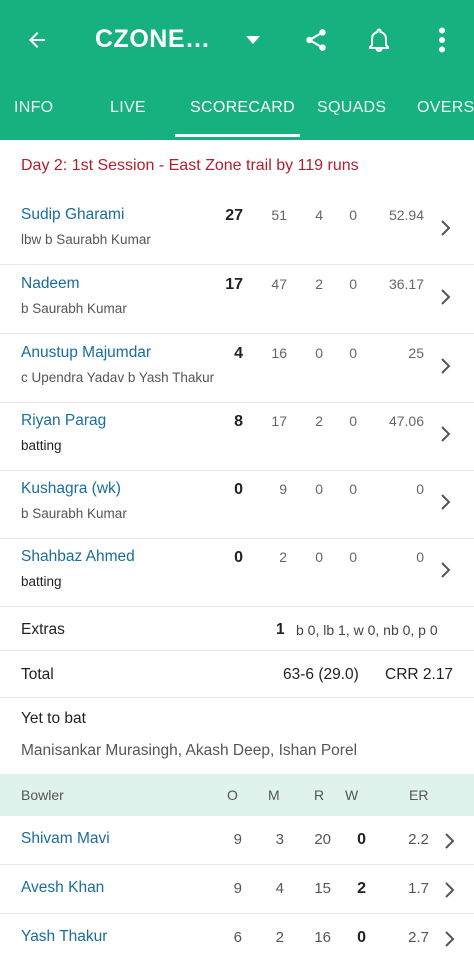  I want to click on tab-info: INFO, so click(33, 108).